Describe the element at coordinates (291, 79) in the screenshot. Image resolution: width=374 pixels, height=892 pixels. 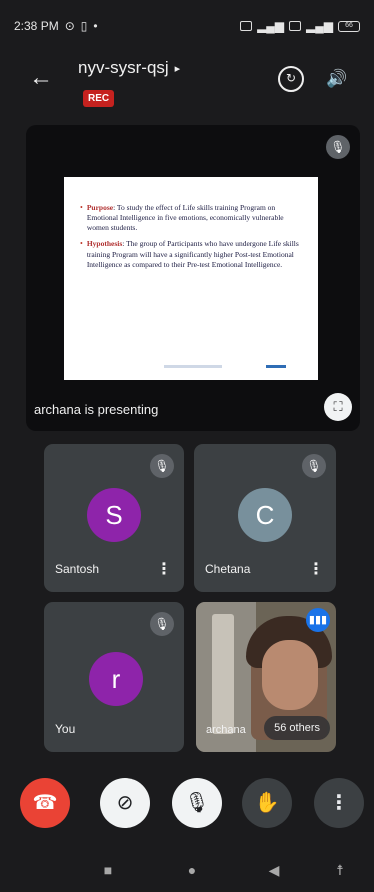
I see `switch-camera-icon: ↻` at that location.